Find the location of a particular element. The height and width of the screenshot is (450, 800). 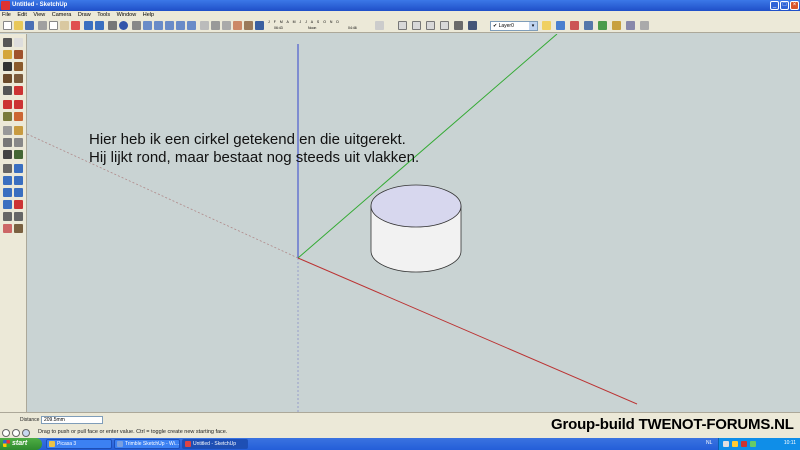

walk-icon is located at coordinates (7, 216).